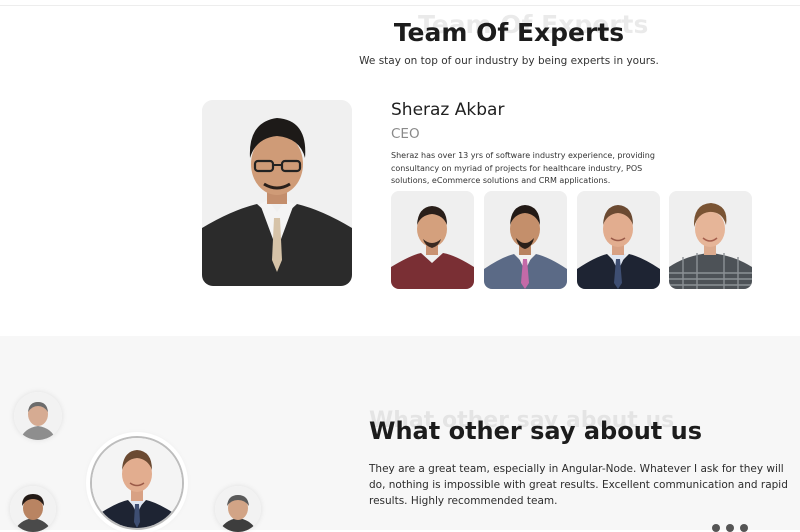 This screenshot has height=532, width=800. What do you see at coordinates (535, 431) in the screenshot?
I see `testimonials-title: What other say about us` at bounding box center [535, 431].